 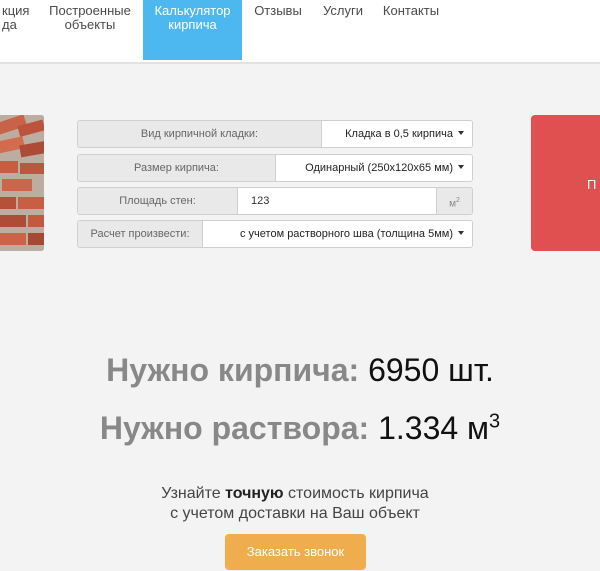 I want to click on nav-item-label: Построенные, so click(x=90, y=10).